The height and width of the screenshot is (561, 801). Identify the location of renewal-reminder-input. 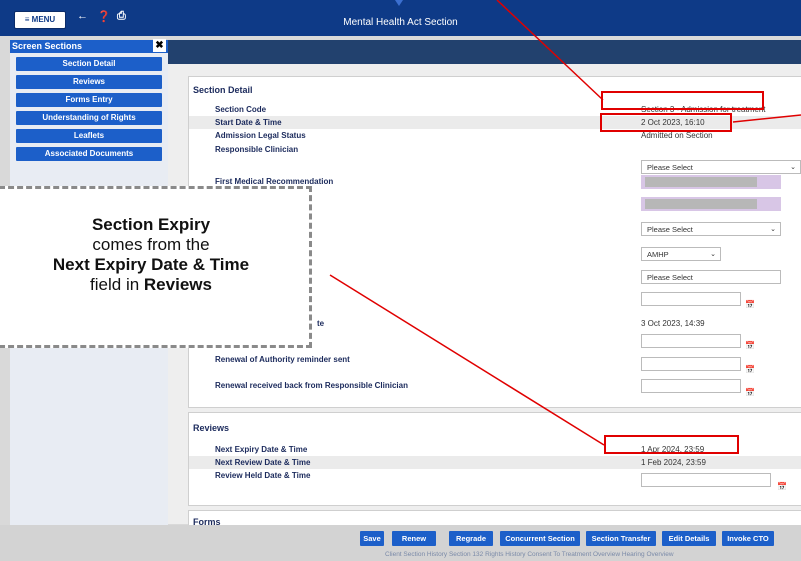
(691, 364).